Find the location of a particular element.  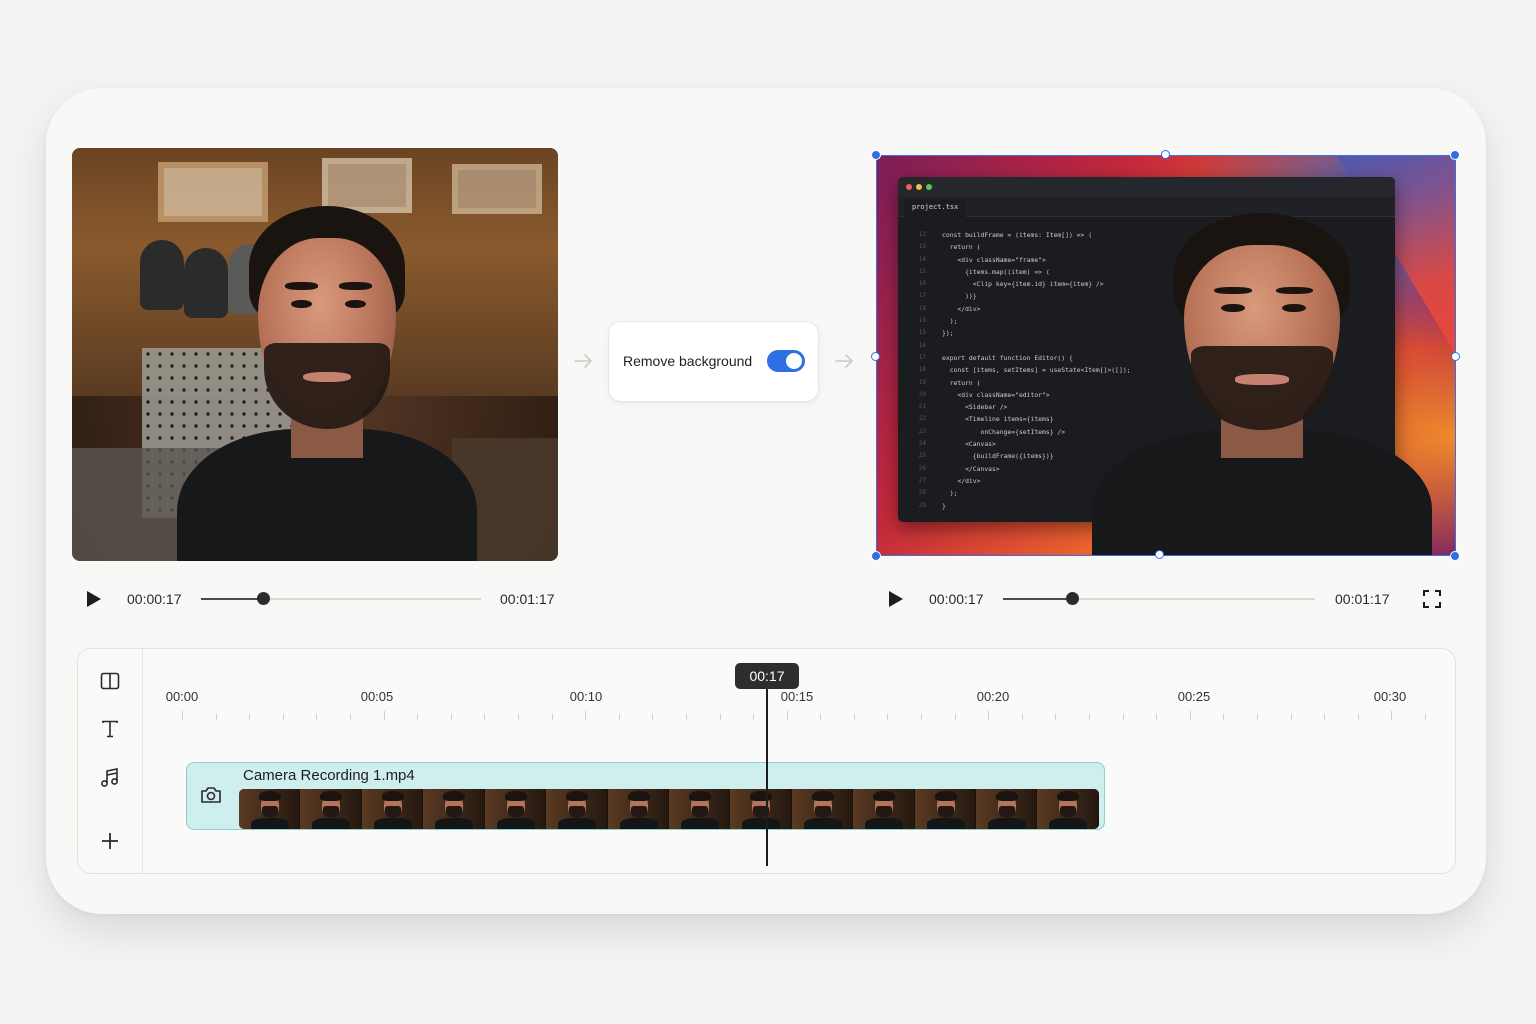

wall-frame is located at coordinates (367, 185).